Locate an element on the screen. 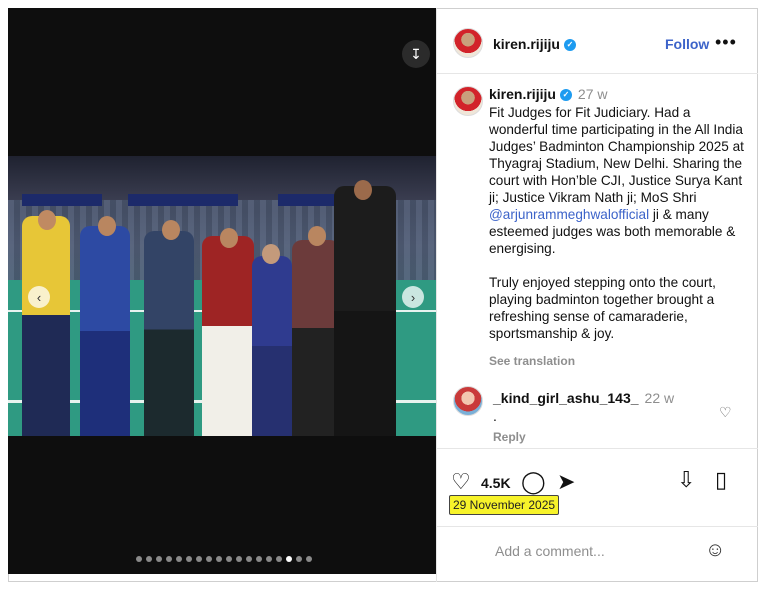  caption-avatar is located at coordinates (468, 101).